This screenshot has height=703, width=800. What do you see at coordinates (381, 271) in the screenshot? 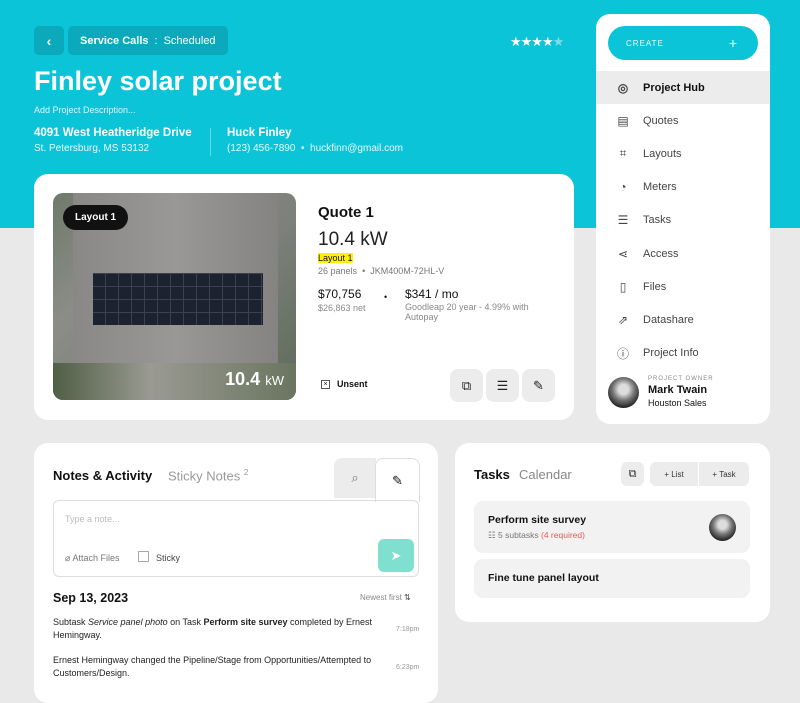
I see `panel-info: 26 panels • JKM400M-72HL-V` at bounding box center [381, 271].